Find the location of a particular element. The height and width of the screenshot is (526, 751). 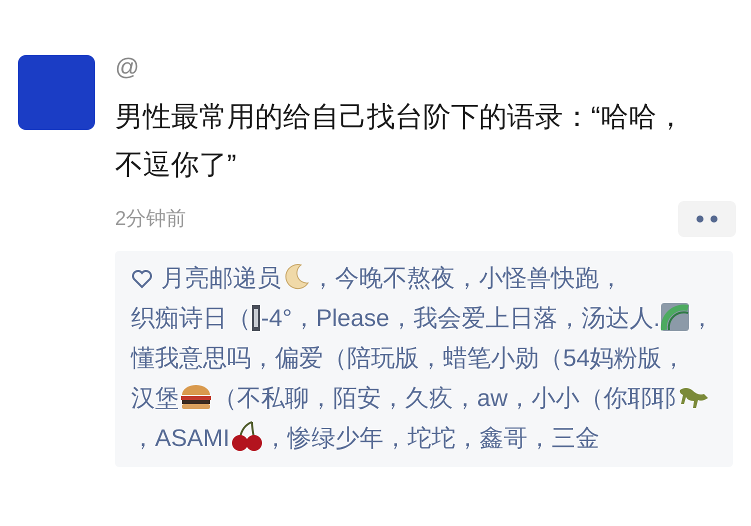

more-button is located at coordinates (707, 219).